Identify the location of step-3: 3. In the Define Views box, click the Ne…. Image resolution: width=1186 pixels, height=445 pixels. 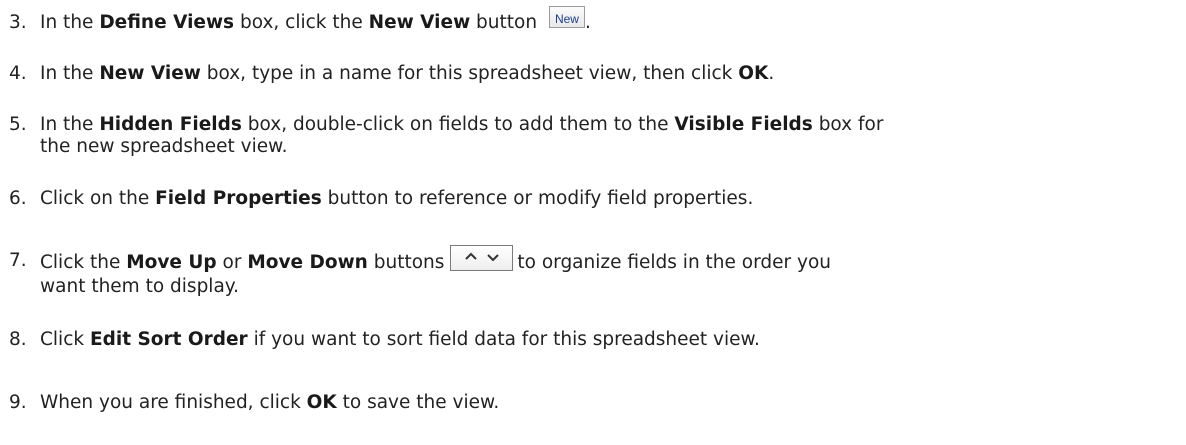
(590, 20).